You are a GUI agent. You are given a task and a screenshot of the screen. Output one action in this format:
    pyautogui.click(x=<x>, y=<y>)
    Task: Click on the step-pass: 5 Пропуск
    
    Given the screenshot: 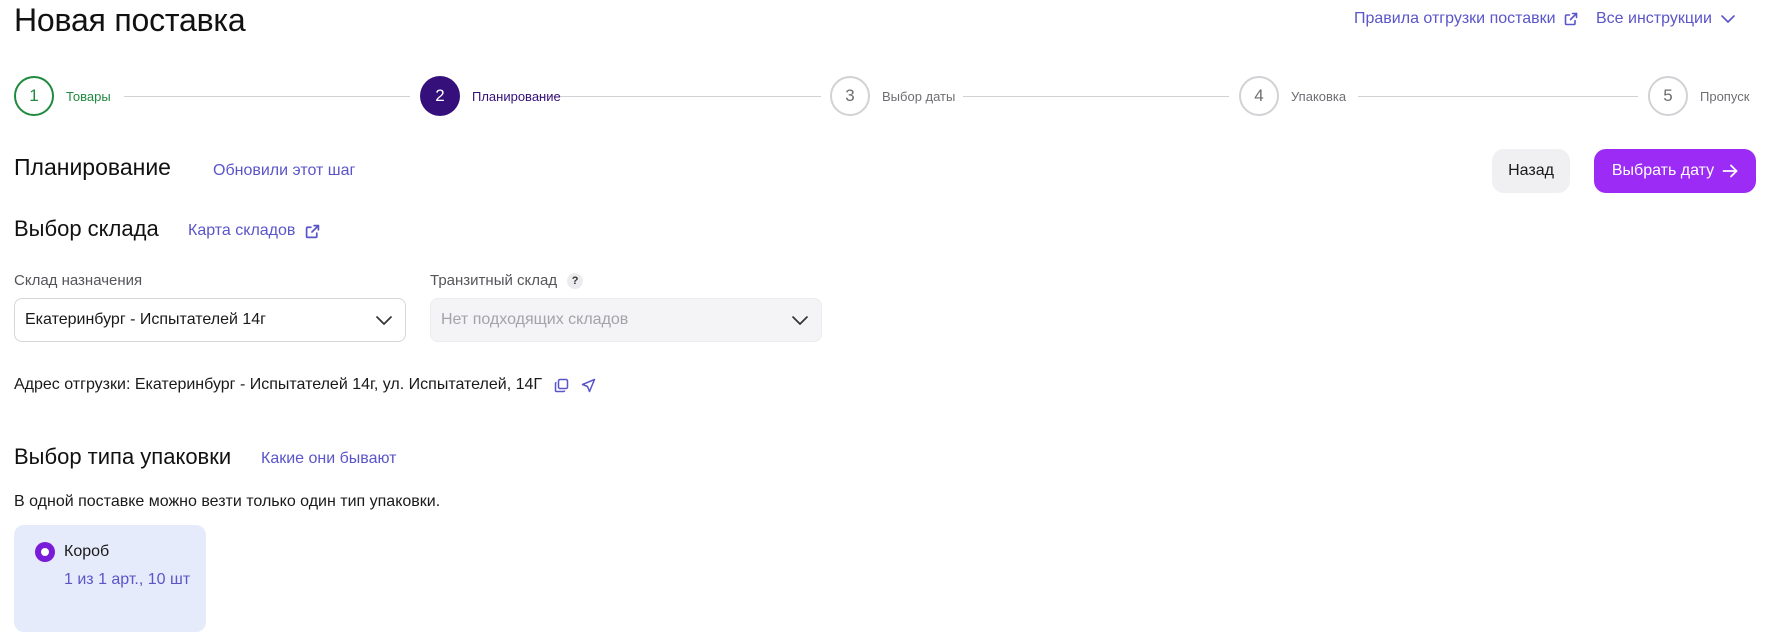 What is the action you would take?
    pyautogui.click(x=1698, y=96)
    